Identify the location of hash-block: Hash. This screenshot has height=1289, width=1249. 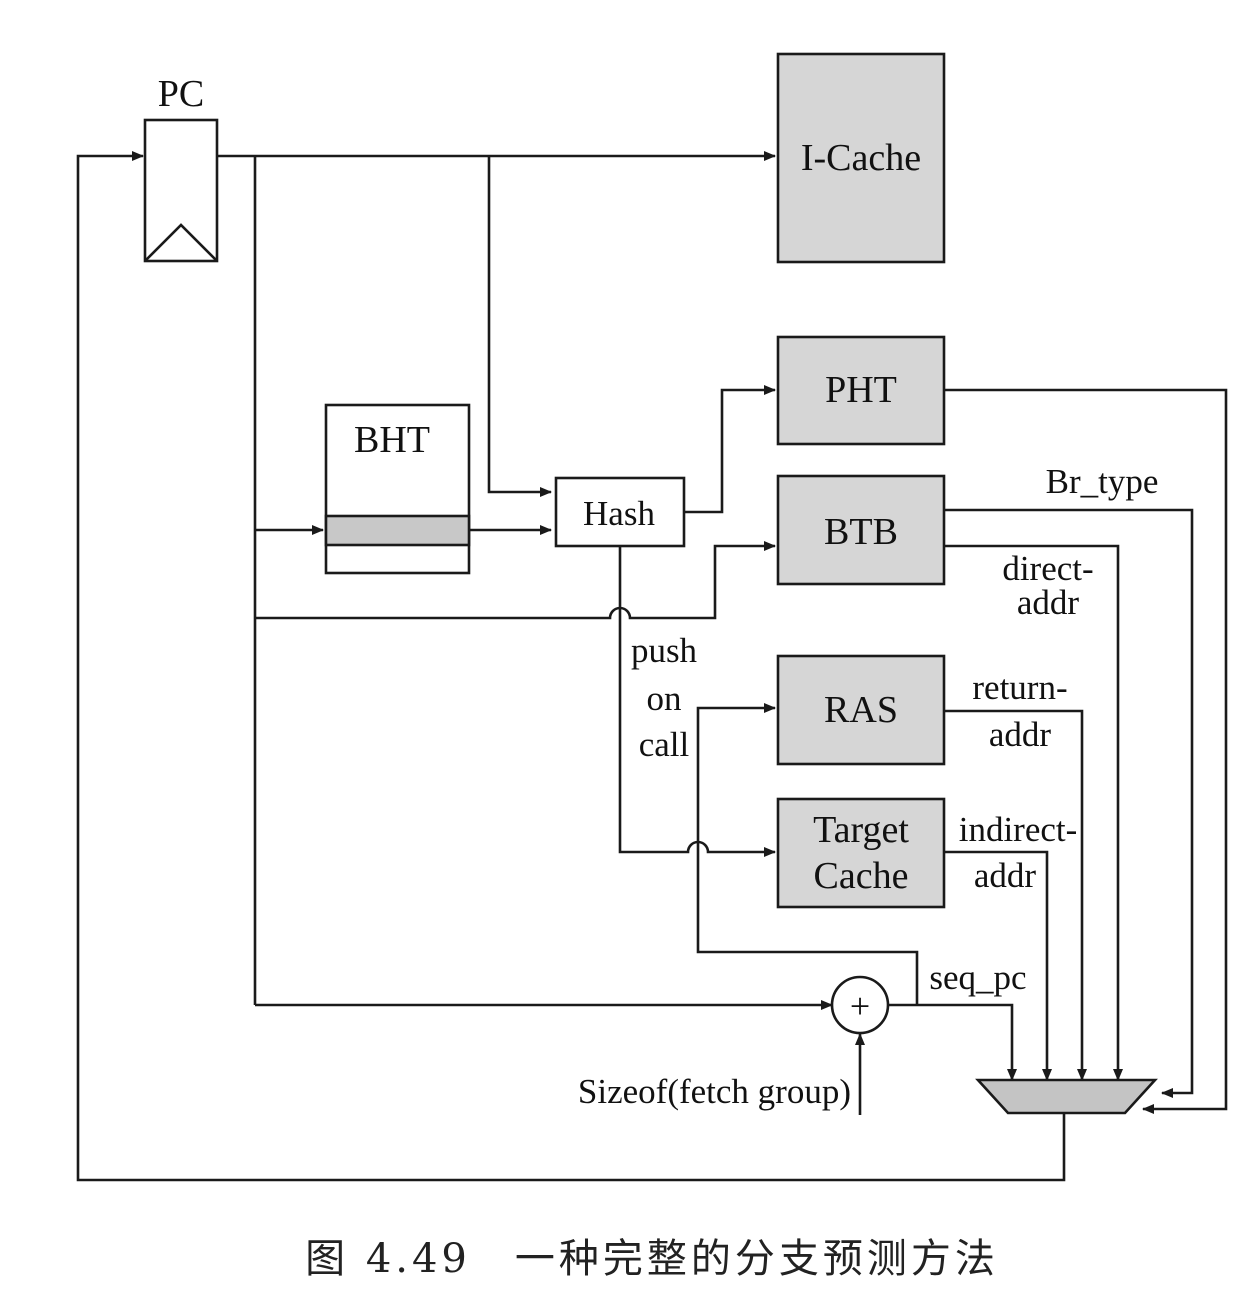
(620, 512).